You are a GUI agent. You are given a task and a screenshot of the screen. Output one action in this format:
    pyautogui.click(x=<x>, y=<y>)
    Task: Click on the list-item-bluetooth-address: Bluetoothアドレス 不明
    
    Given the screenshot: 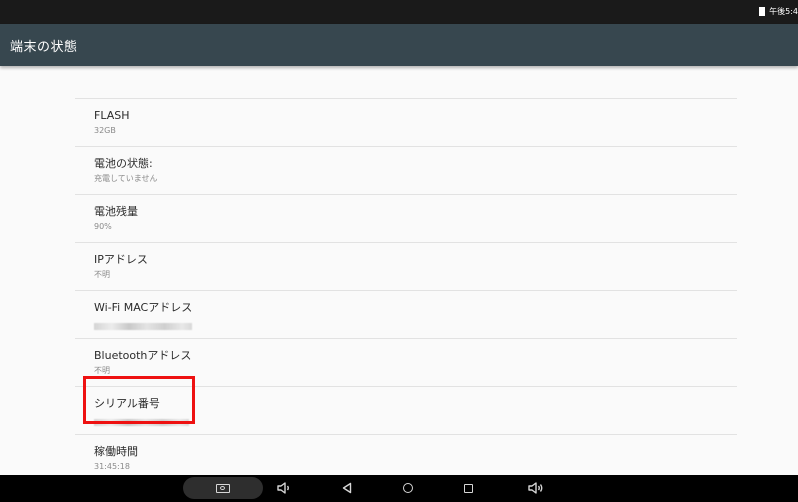 What is the action you would take?
    pyautogui.click(x=406, y=363)
    